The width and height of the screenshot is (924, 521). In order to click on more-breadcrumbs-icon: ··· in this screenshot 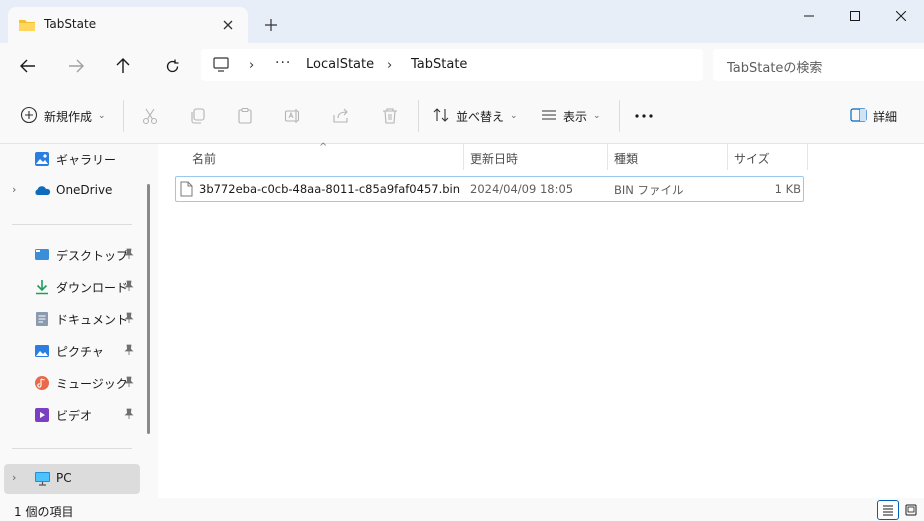, I will do `click(283, 63)`.